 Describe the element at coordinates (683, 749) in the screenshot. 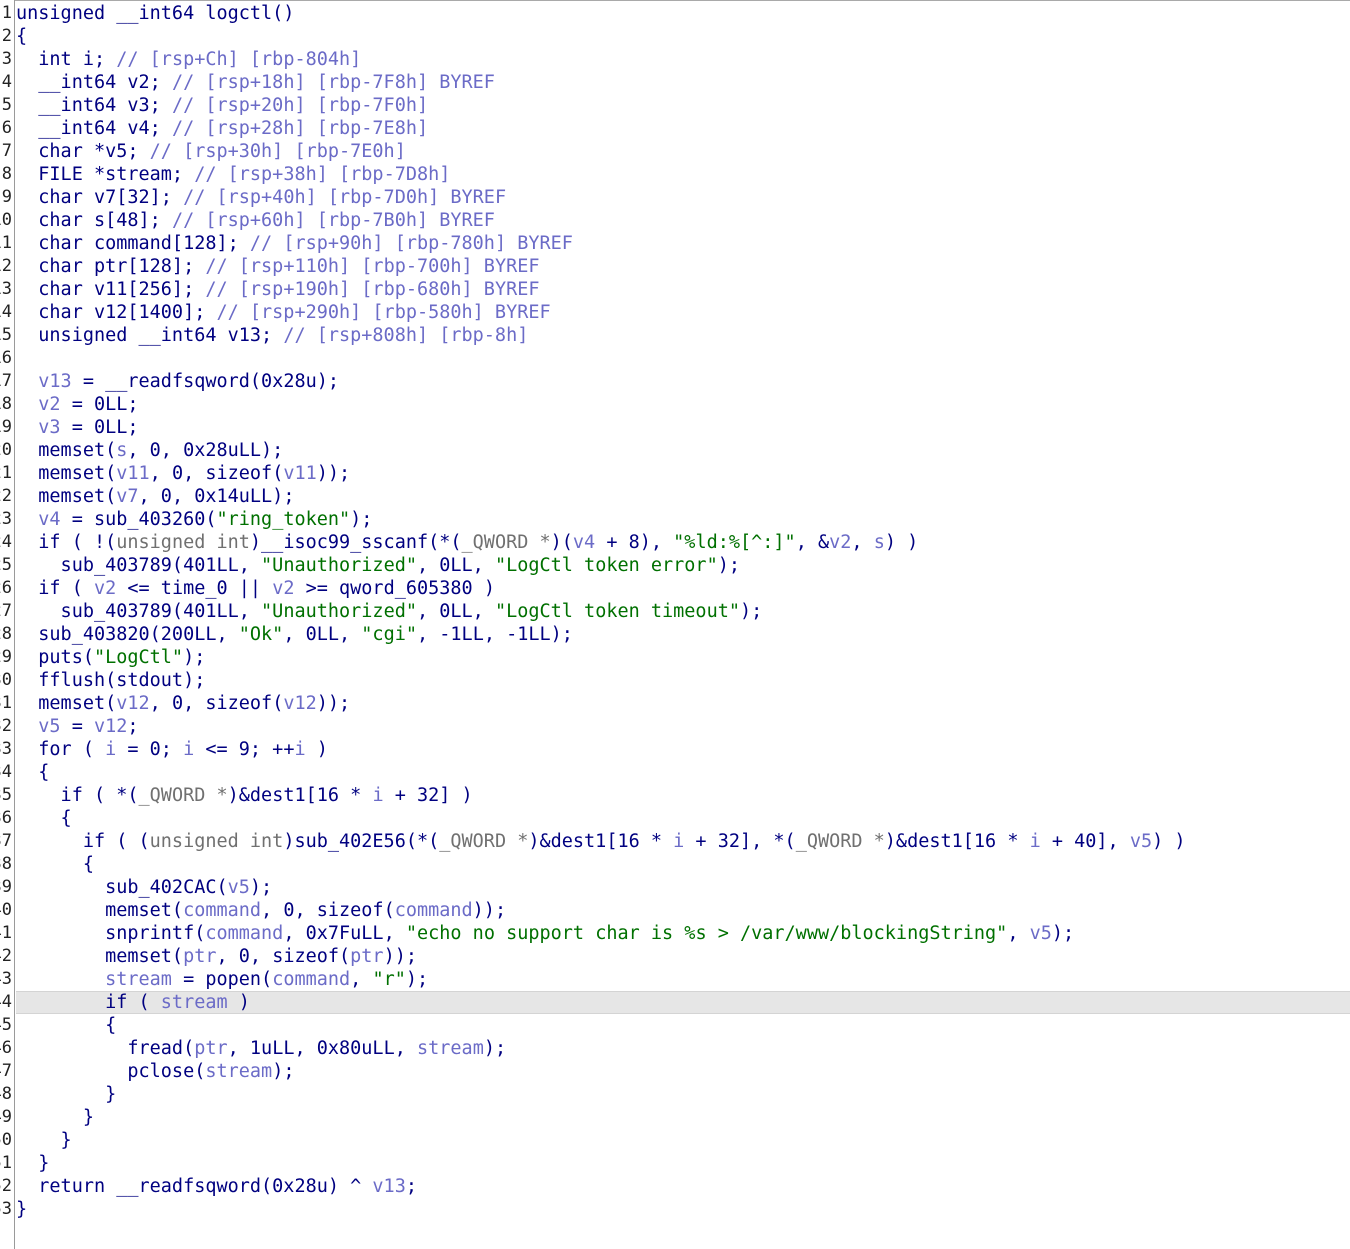

I see `code-line: for ( i = 0; i <= 9; ++i )` at that location.